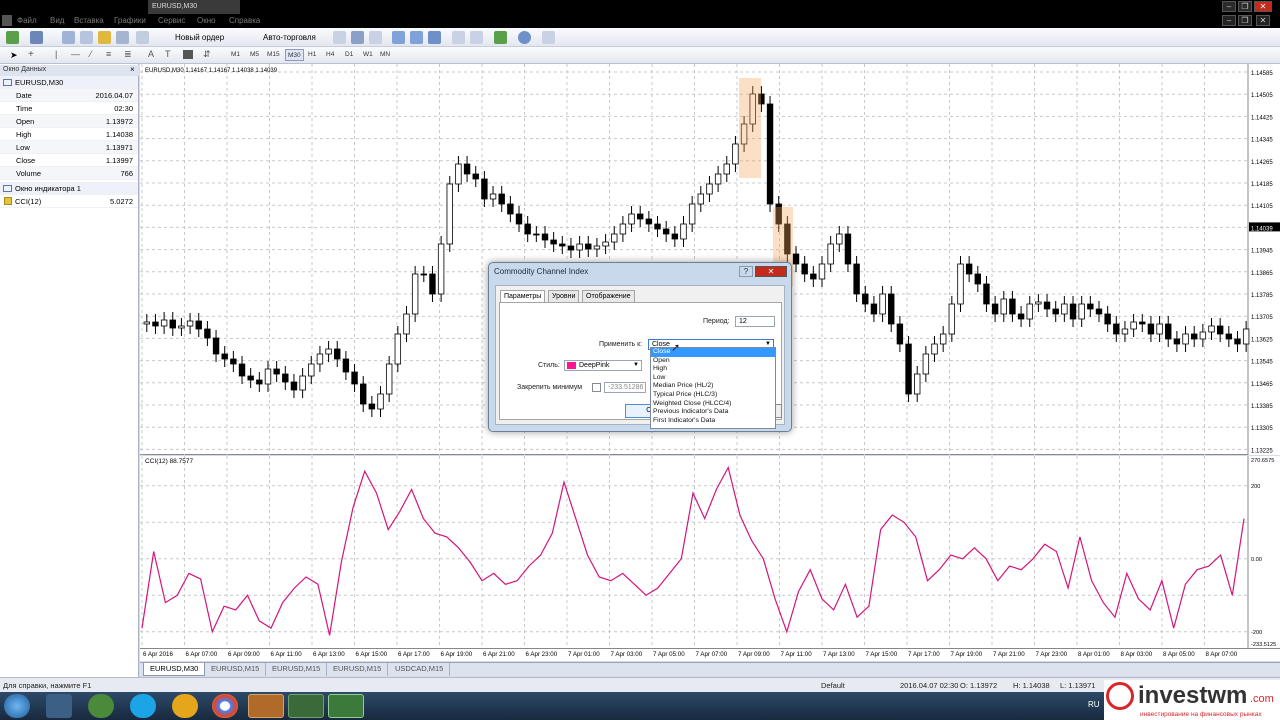  Describe the element at coordinates (206, 20) in the screenshot. I see `menu-window: Окно` at that location.